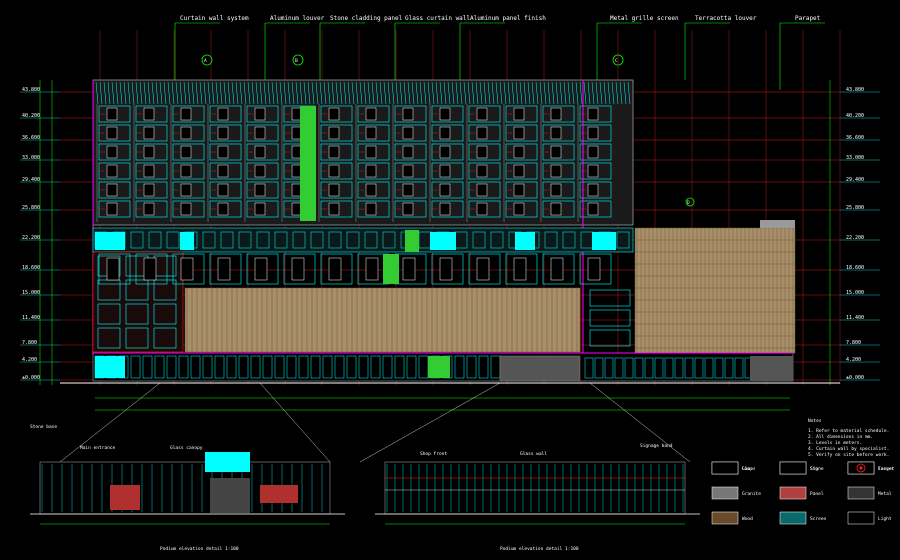 This screenshot has height=560, width=900. I want to click on legend-label: Target, so click(886, 469).